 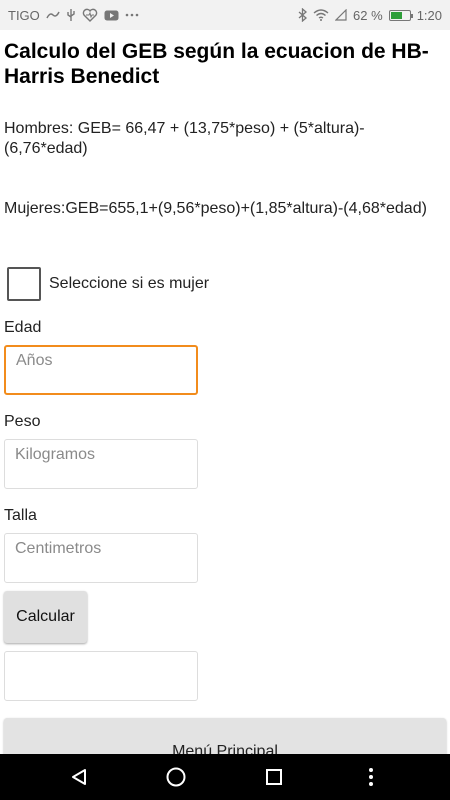 What do you see at coordinates (101, 558) in the screenshot?
I see `height-input` at bounding box center [101, 558].